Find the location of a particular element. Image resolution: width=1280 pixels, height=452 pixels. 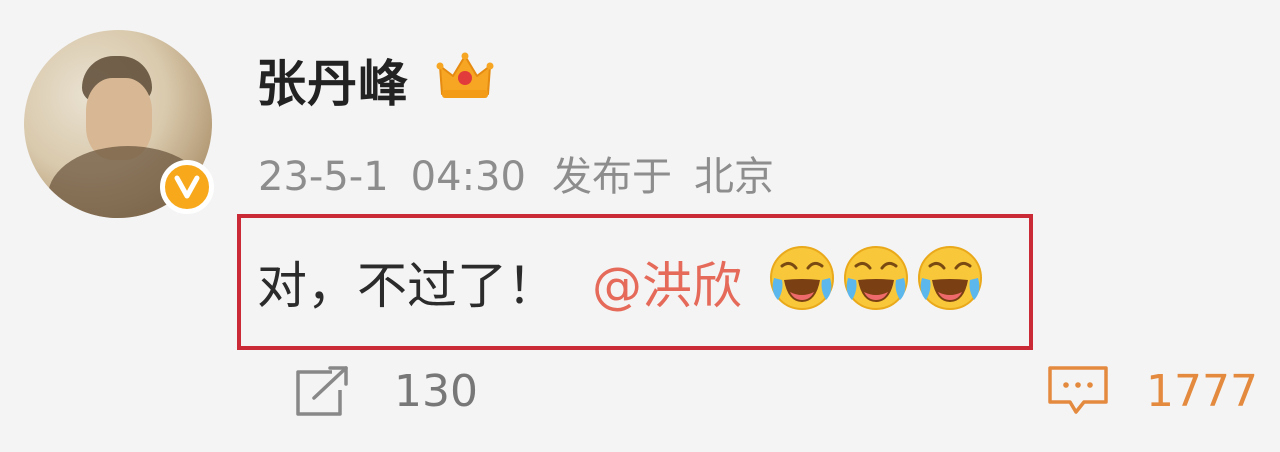

comment-count: 1777 is located at coordinates (1202, 391).